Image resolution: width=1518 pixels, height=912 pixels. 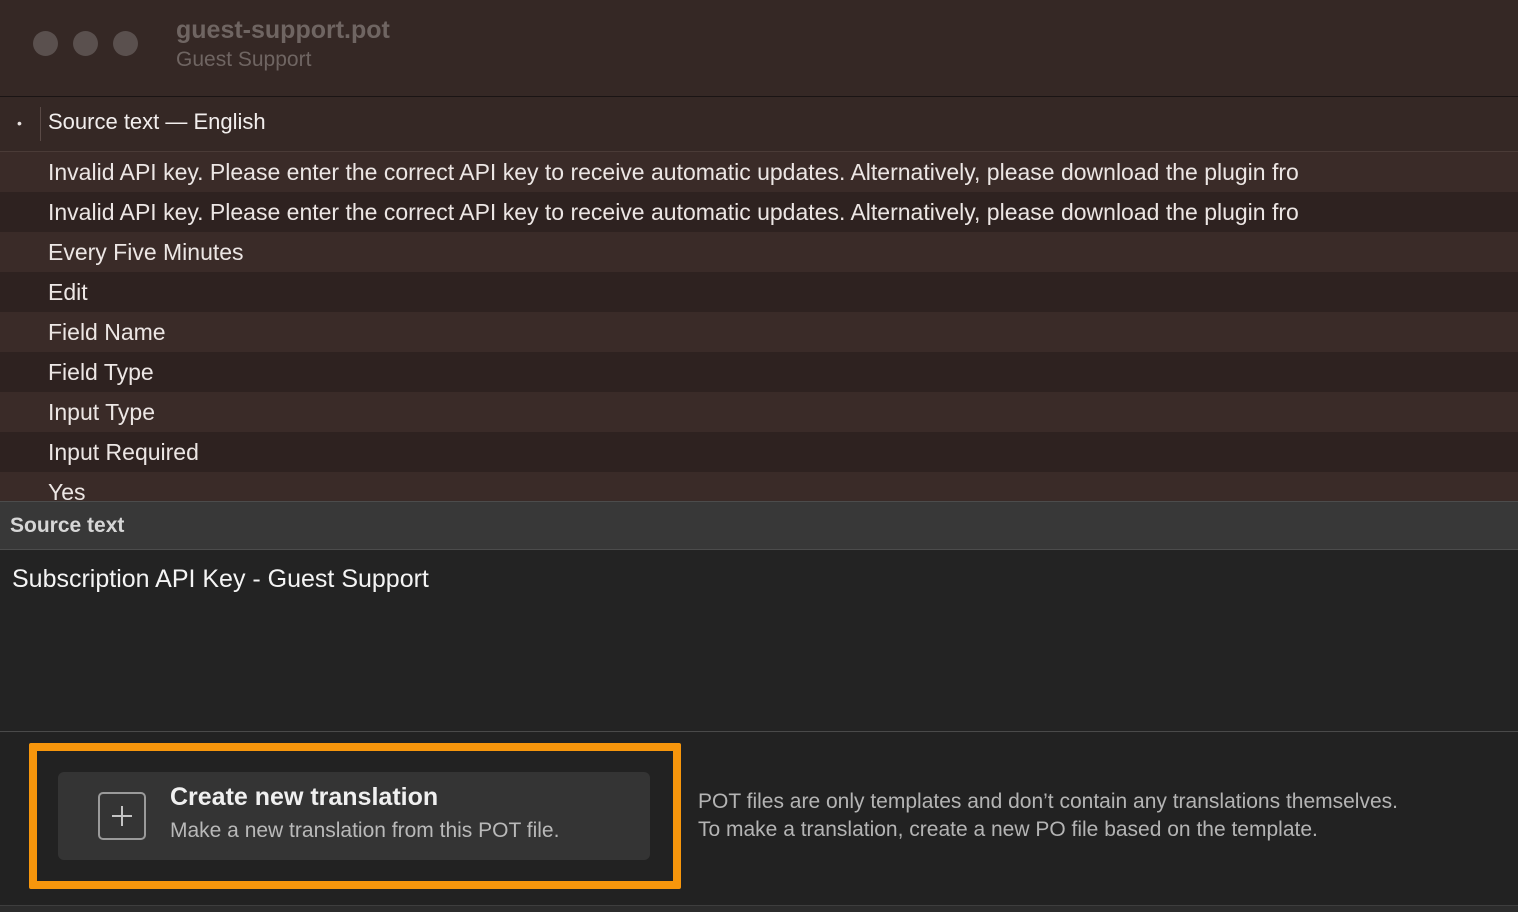 What do you see at coordinates (45, 43) in the screenshot?
I see `close-window-icon` at bounding box center [45, 43].